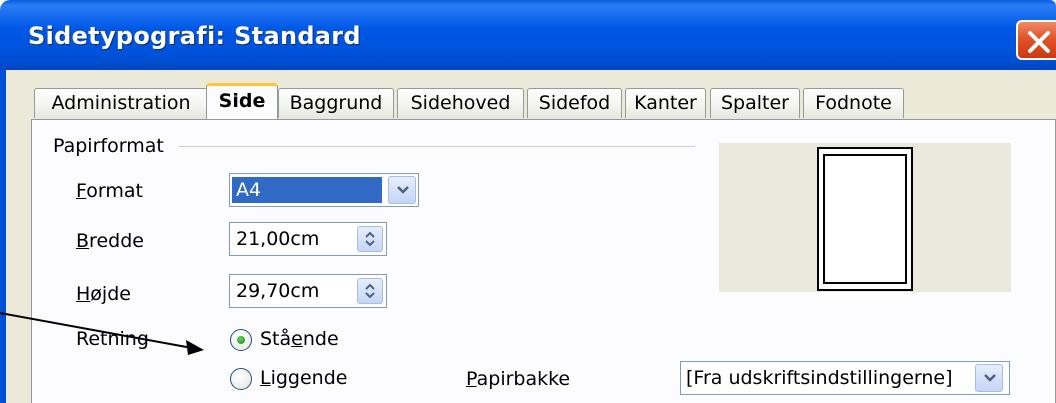 This screenshot has height=403, width=1056. I want to click on height-value: 29,70cm, so click(278, 291).